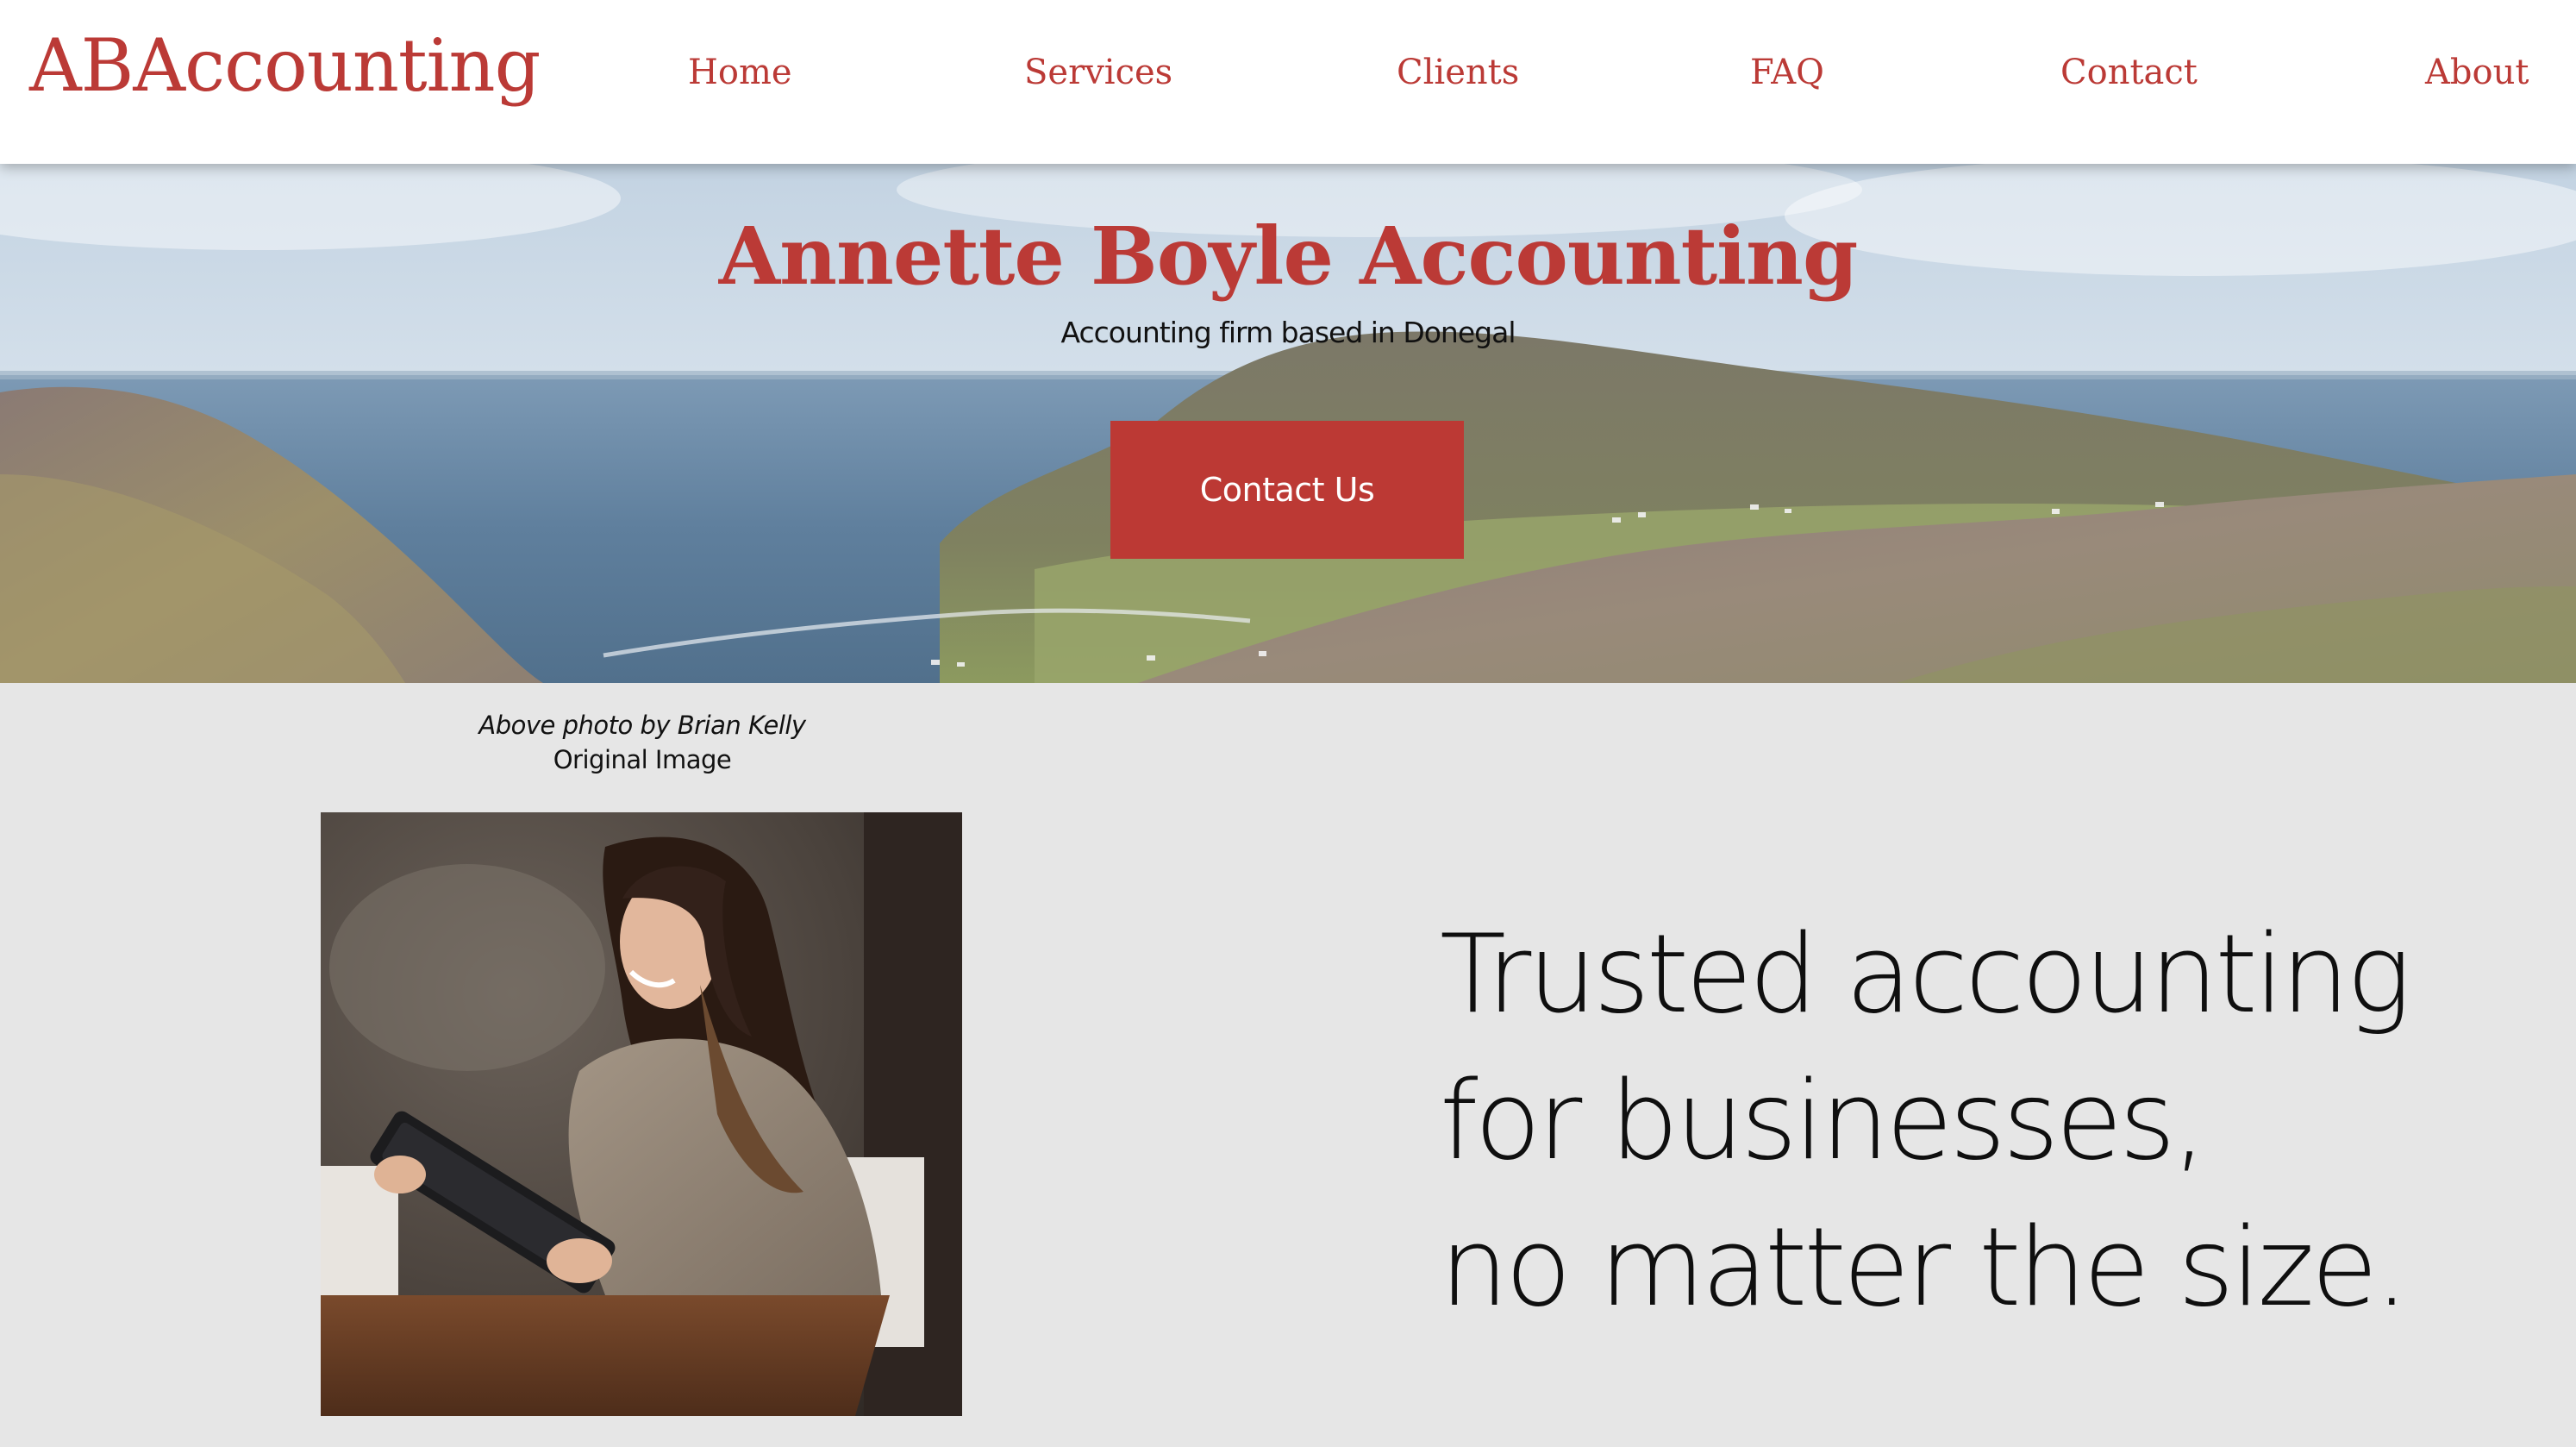  Describe the element at coordinates (1458, 73) in the screenshot. I see `nav-clients: Clients` at that location.